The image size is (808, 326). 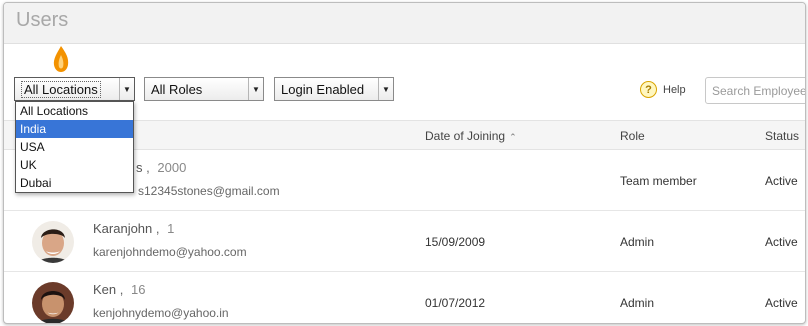 What do you see at coordinates (755, 90) in the screenshot?
I see `search-input: Search Employee` at bounding box center [755, 90].